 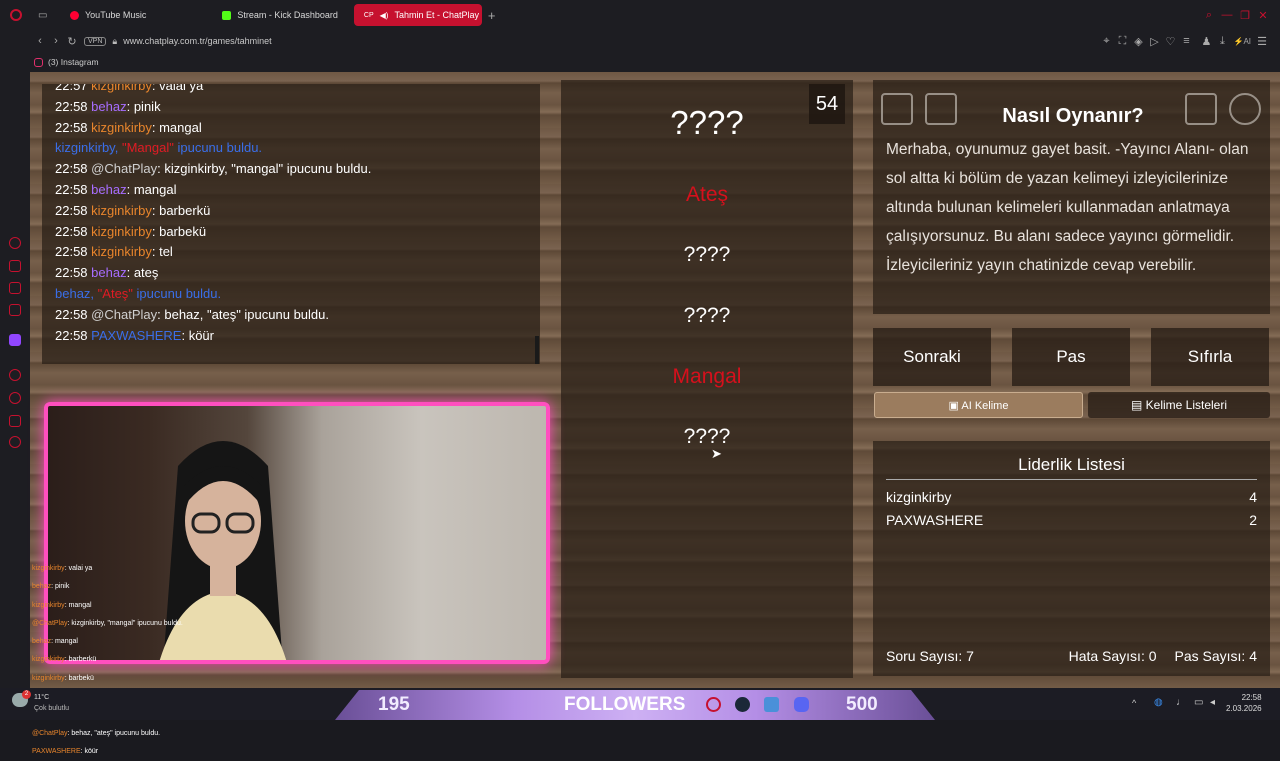 I want to click on sidebar-messenger-icon, so click(x=15, y=288).